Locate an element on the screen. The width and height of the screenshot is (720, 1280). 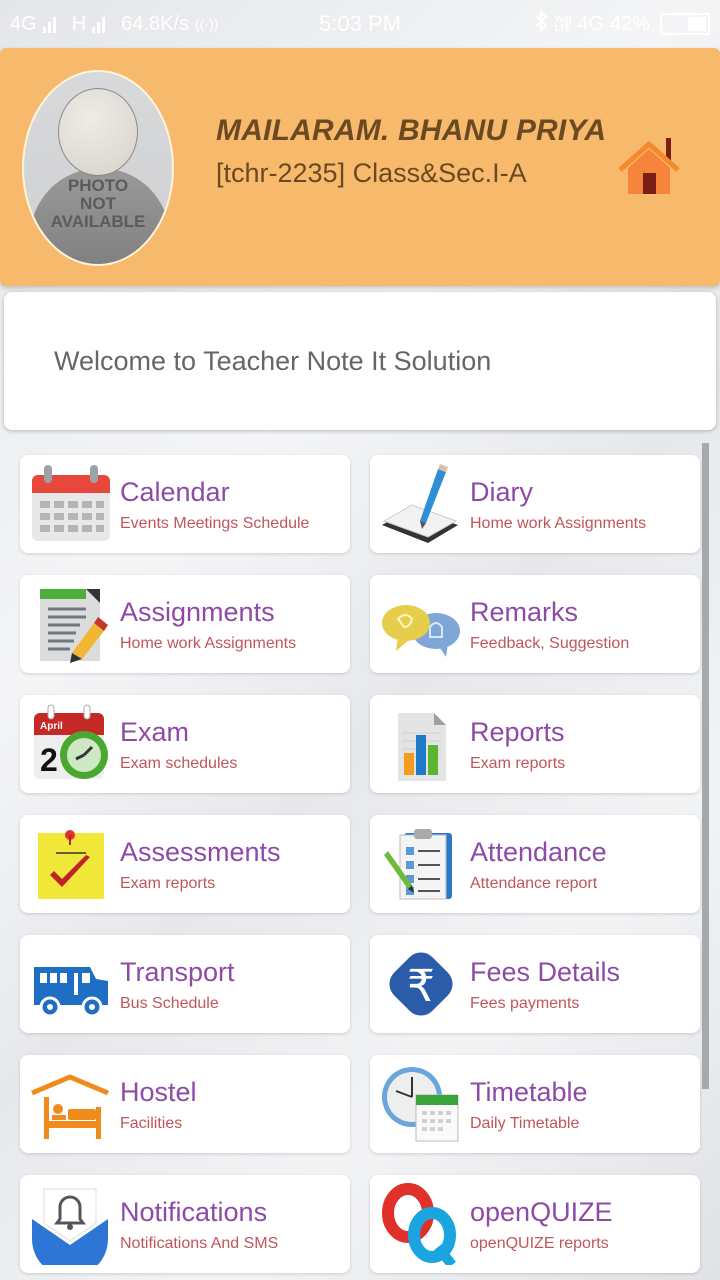
menu-item-title: Assessments is located at coordinates (200, 852).